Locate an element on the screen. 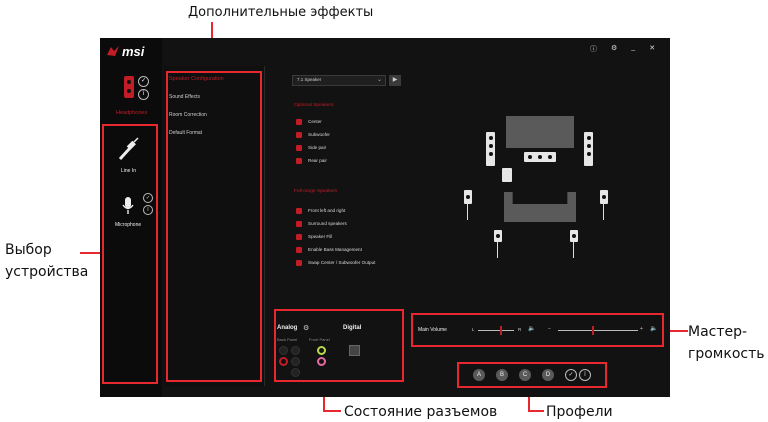 The image size is (768, 422). label-swap-center-sub: Swap Center / Subwoofer Output is located at coordinates (342, 262).